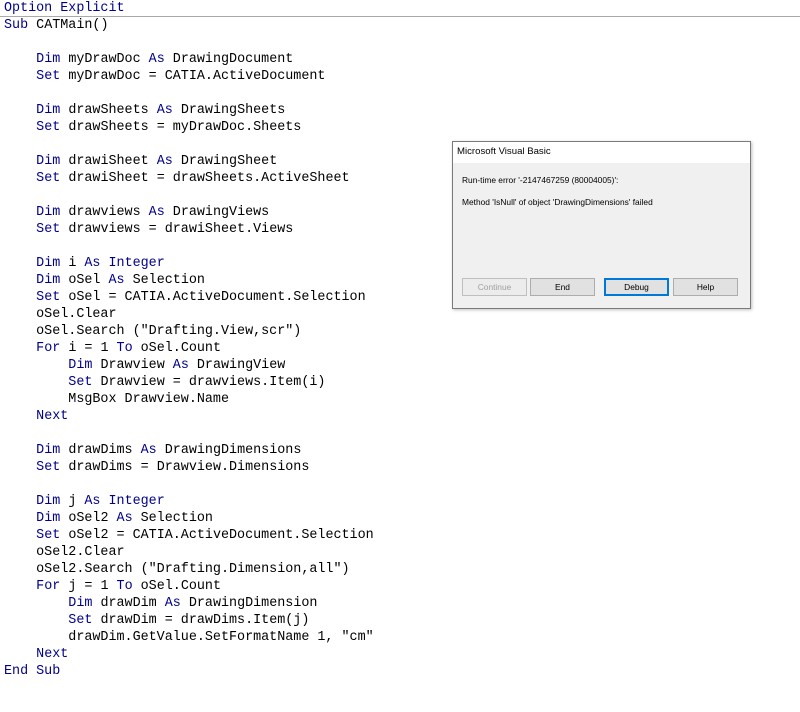  I want to click on end-button: End, so click(562, 287).